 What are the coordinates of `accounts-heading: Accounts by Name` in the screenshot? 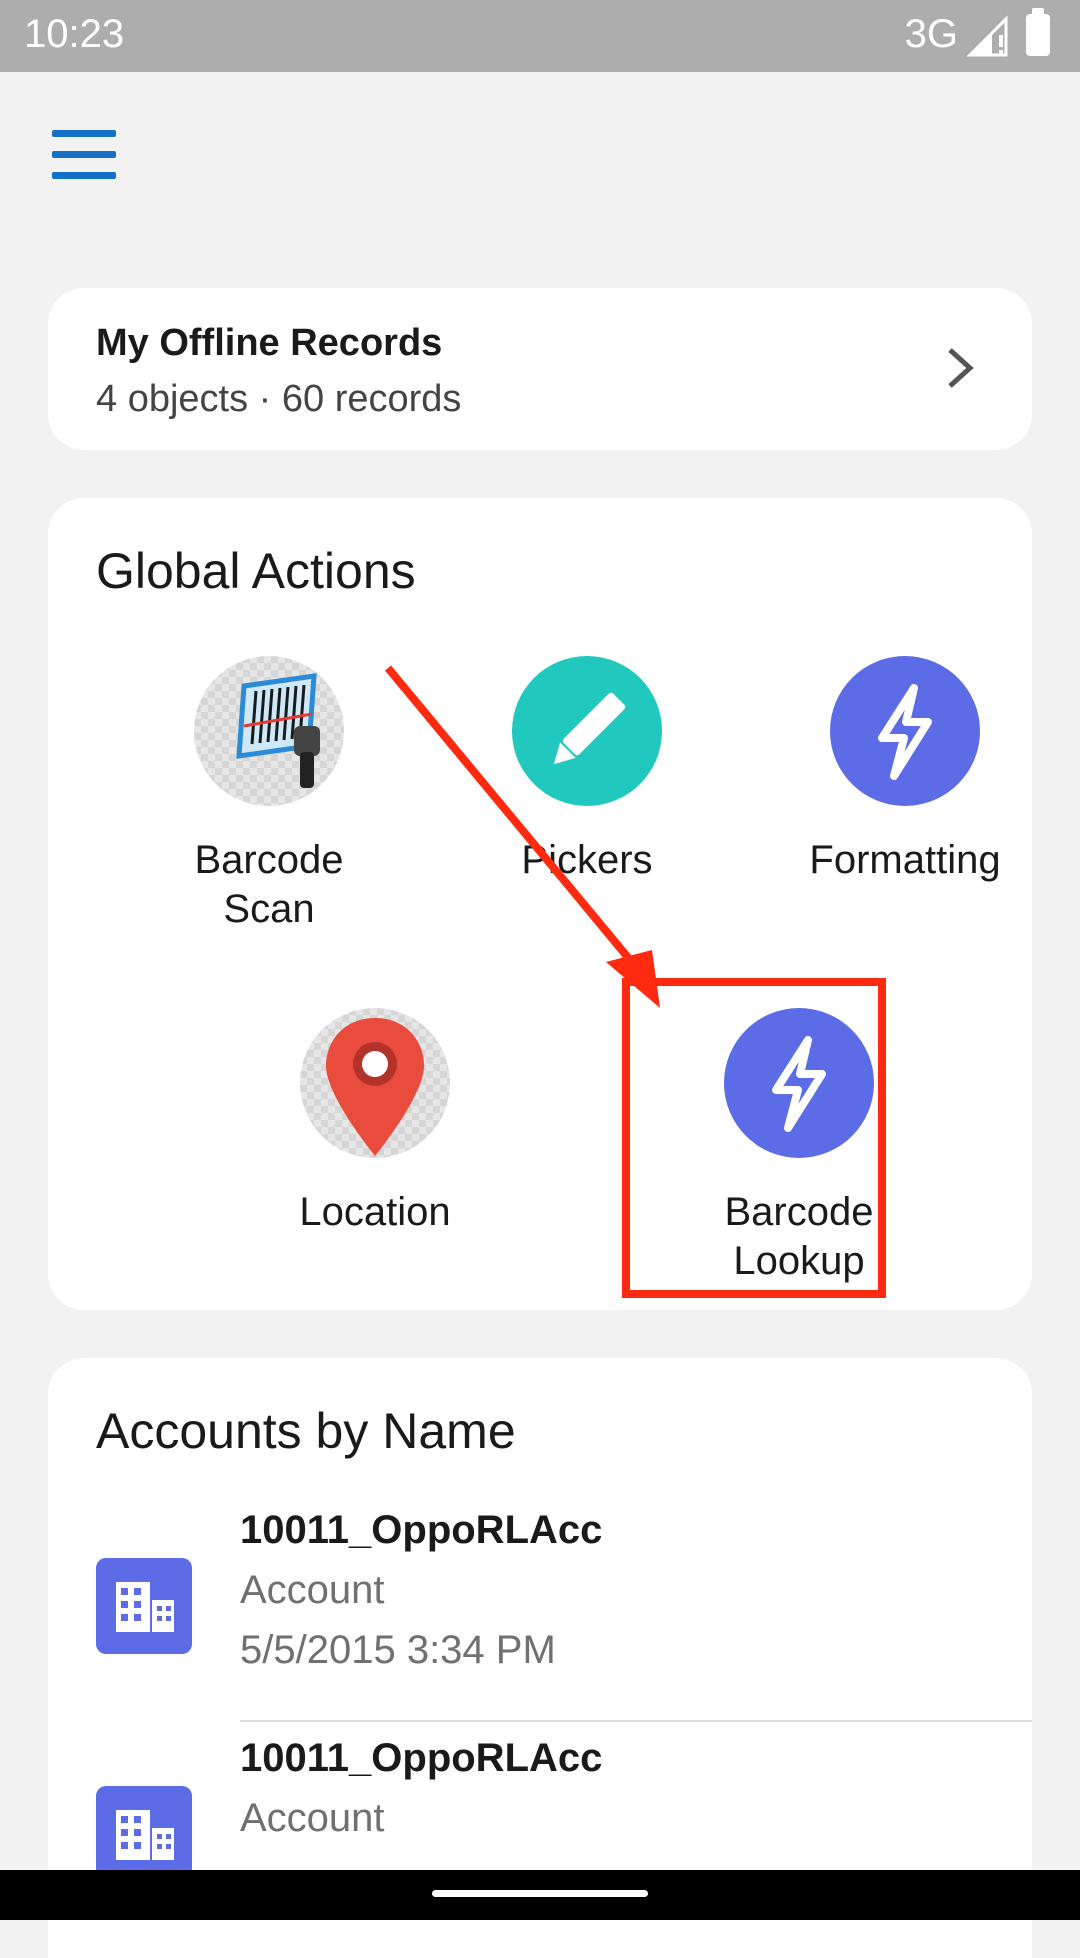 It's located at (306, 1431).